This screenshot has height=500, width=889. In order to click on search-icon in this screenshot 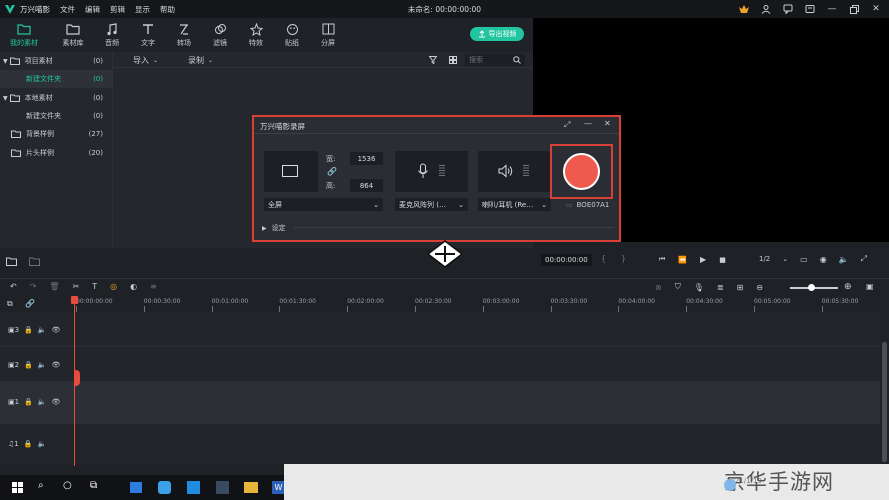, I will do `click(517, 60)`.